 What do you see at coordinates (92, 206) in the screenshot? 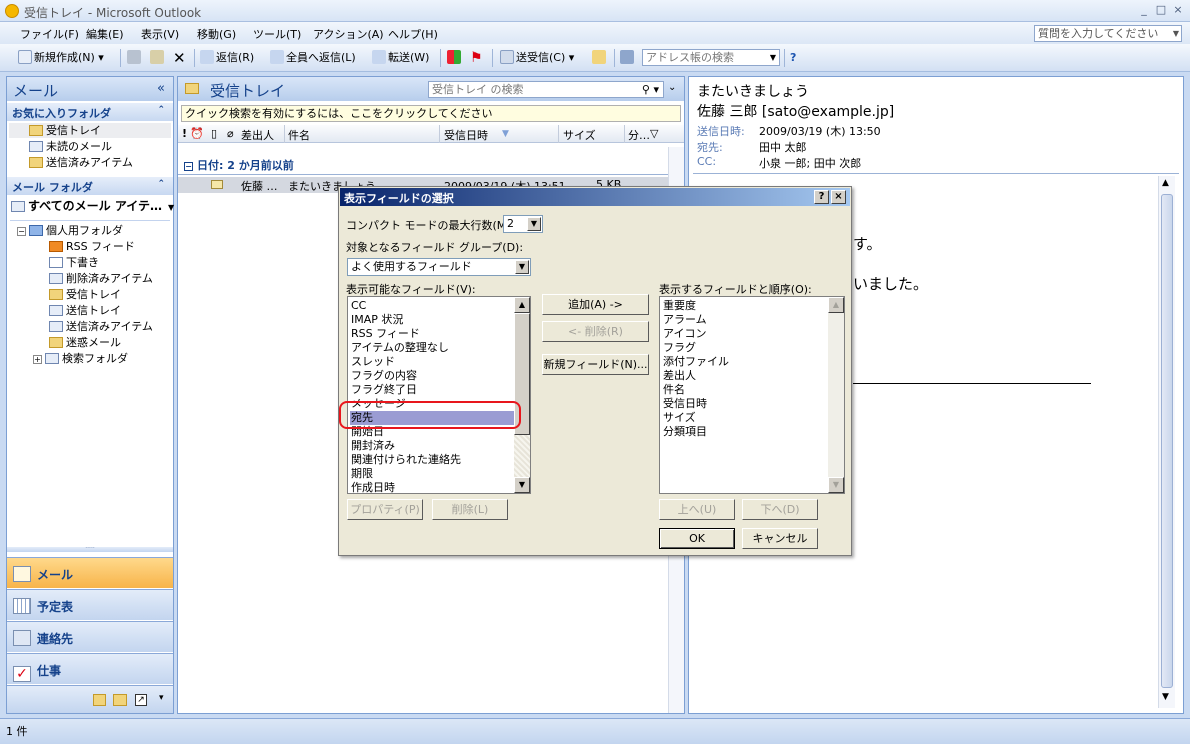
I see `all-mail-items-dropdown: すべてのメール アイテ… ▼` at bounding box center [92, 206].